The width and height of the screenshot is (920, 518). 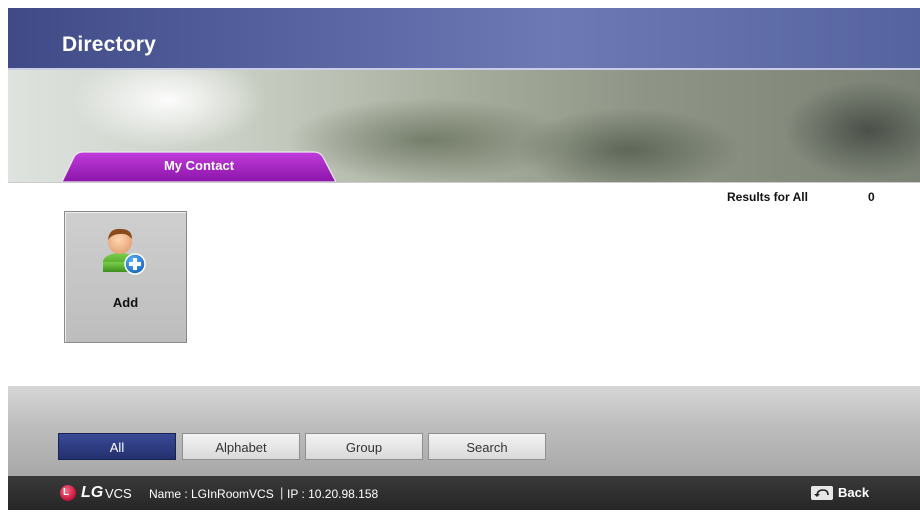 What do you see at coordinates (464, 493) in the screenshot?
I see `status-bar` at bounding box center [464, 493].